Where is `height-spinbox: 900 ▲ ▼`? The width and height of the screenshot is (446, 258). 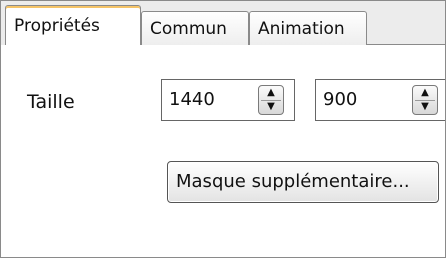 height-spinbox: 900 ▲ ▼ is located at coordinates (380, 100).